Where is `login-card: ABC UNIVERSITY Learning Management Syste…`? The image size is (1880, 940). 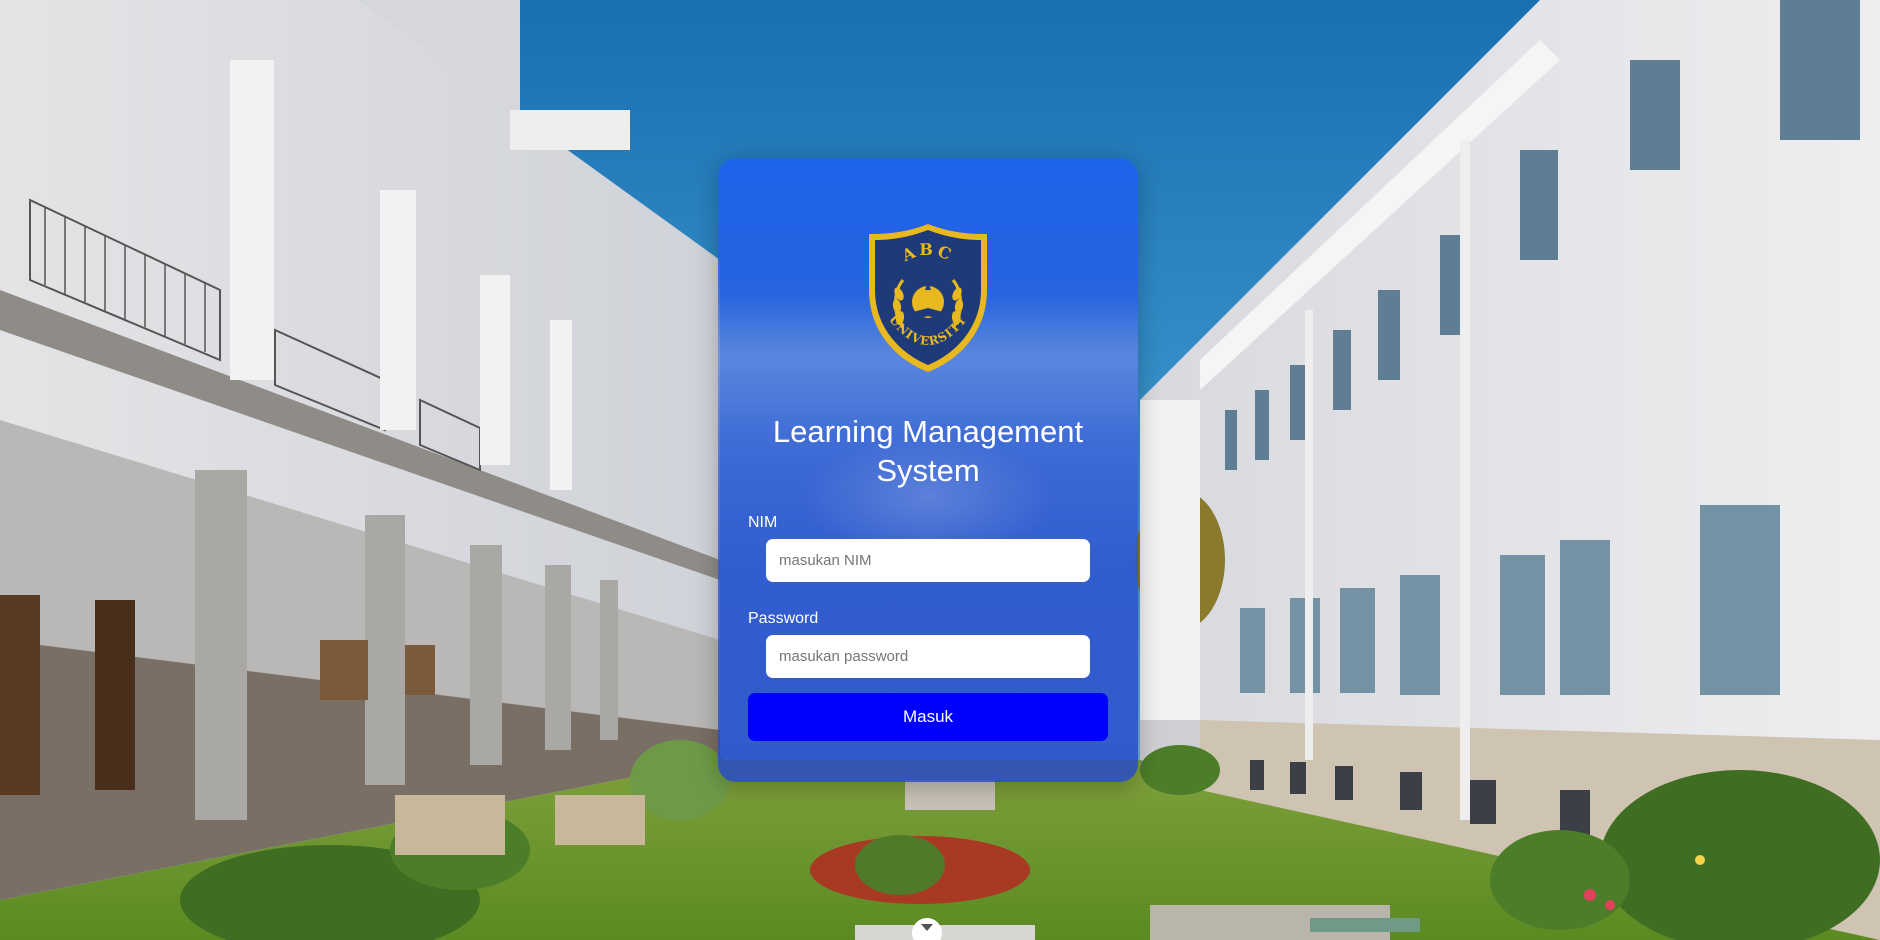 login-card: ABC UNIVERSITY Learning Management Syste… is located at coordinates (928, 470).